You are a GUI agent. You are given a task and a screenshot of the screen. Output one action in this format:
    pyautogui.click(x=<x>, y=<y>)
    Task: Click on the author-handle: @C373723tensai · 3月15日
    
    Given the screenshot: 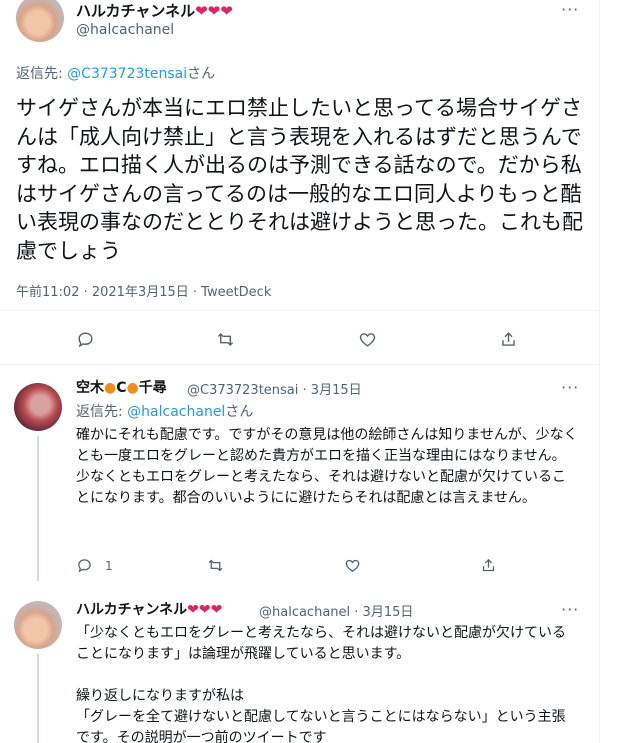 What is the action you would take?
    pyautogui.click(x=274, y=388)
    